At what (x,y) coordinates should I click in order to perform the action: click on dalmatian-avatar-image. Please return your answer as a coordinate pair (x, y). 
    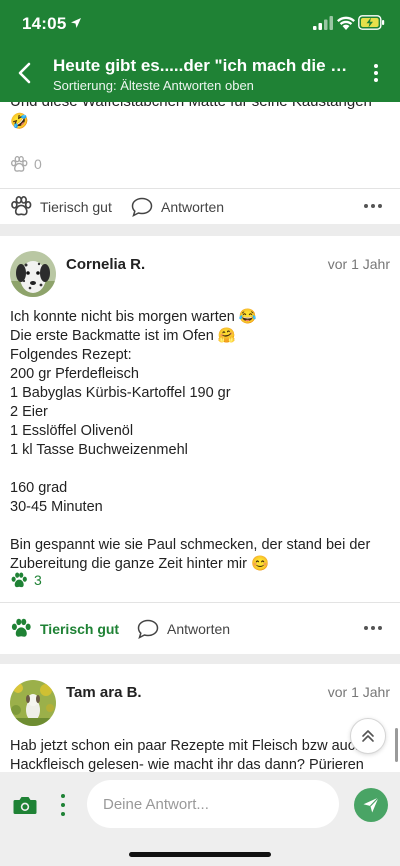
    Looking at the image, I should click on (33, 274).